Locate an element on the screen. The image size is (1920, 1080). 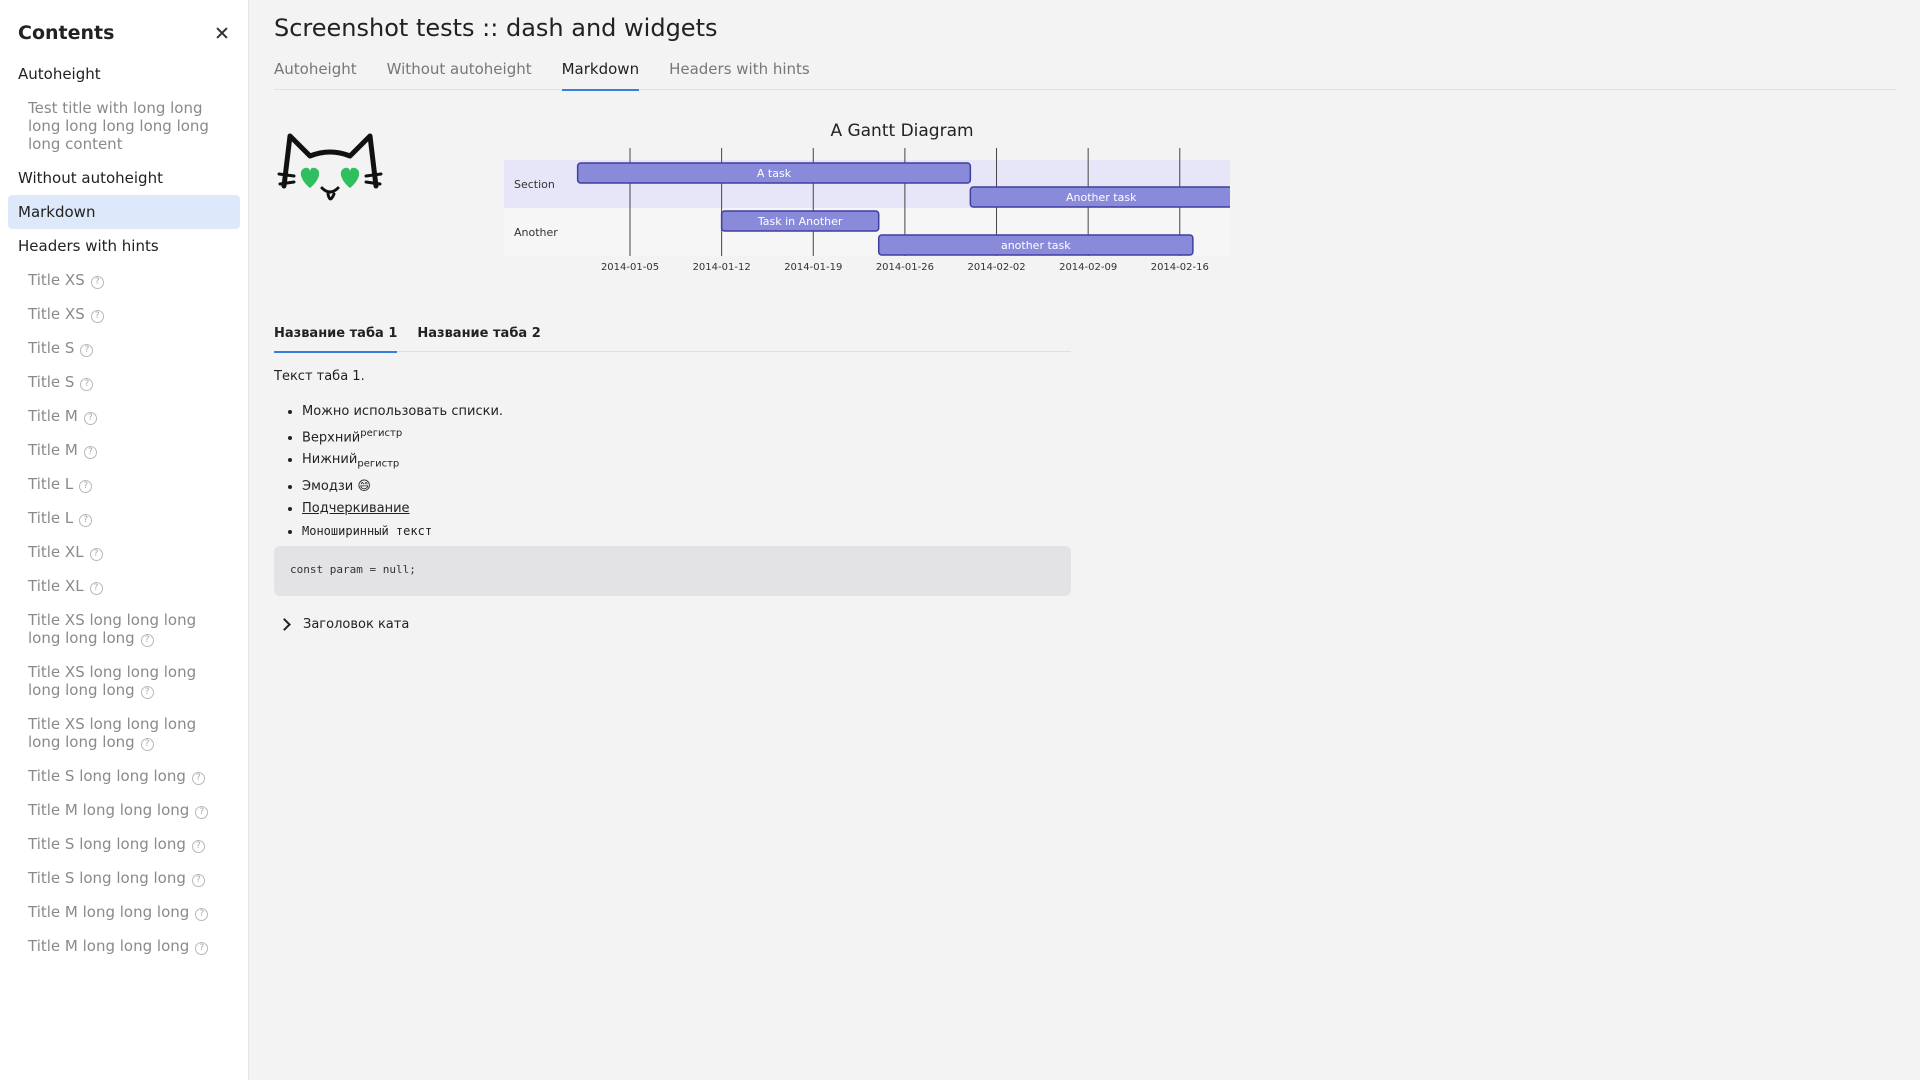
sidebar-item-label: Title XS is located at coordinates (56, 314).